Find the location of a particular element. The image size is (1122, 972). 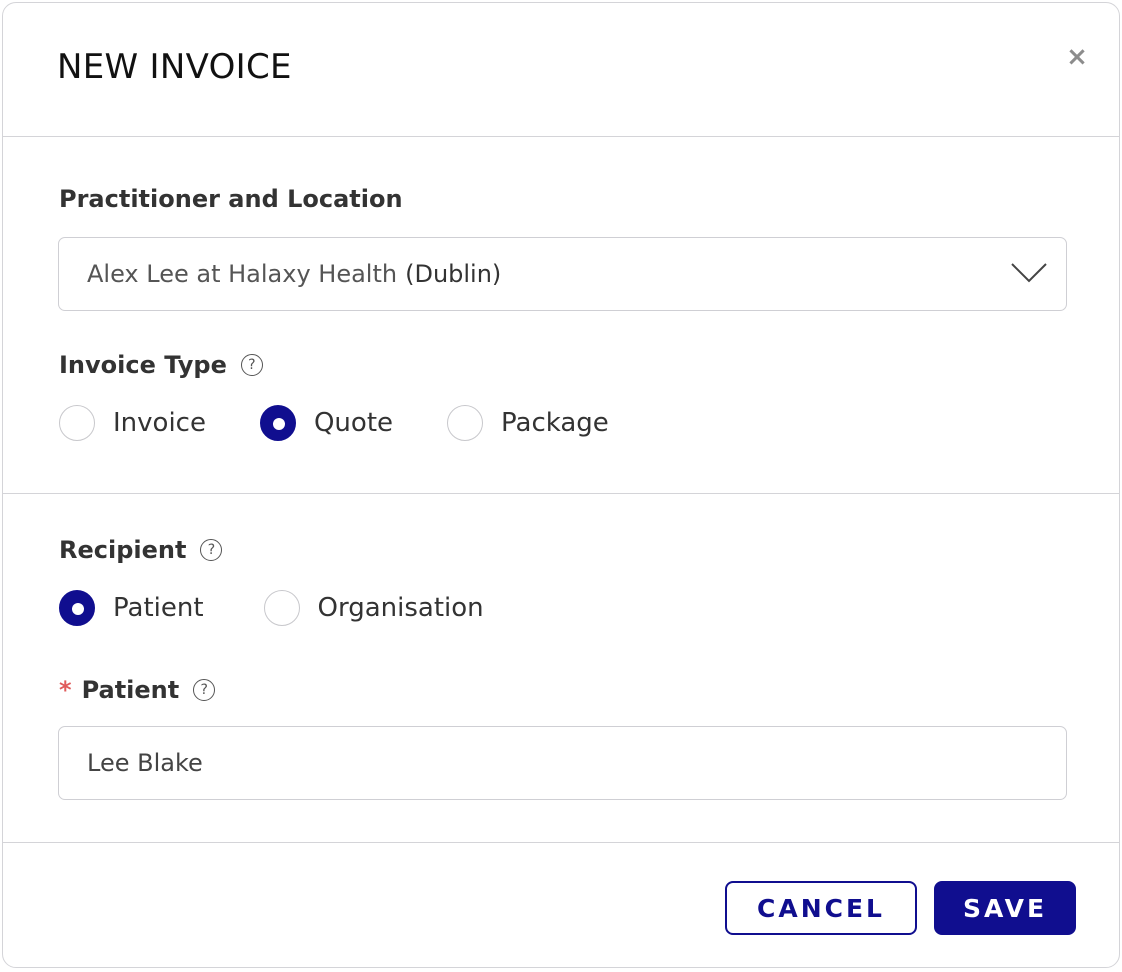

radio-label: Invoice is located at coordinates (159, 423).